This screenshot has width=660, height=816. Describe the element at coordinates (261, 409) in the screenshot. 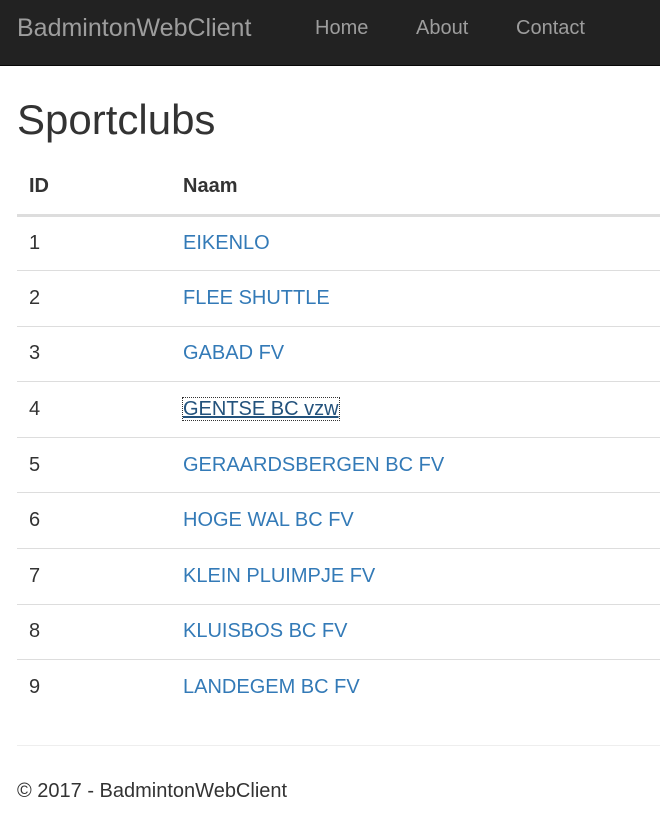

I see `club-link-focused: GENTSE BC vzw` at that location.